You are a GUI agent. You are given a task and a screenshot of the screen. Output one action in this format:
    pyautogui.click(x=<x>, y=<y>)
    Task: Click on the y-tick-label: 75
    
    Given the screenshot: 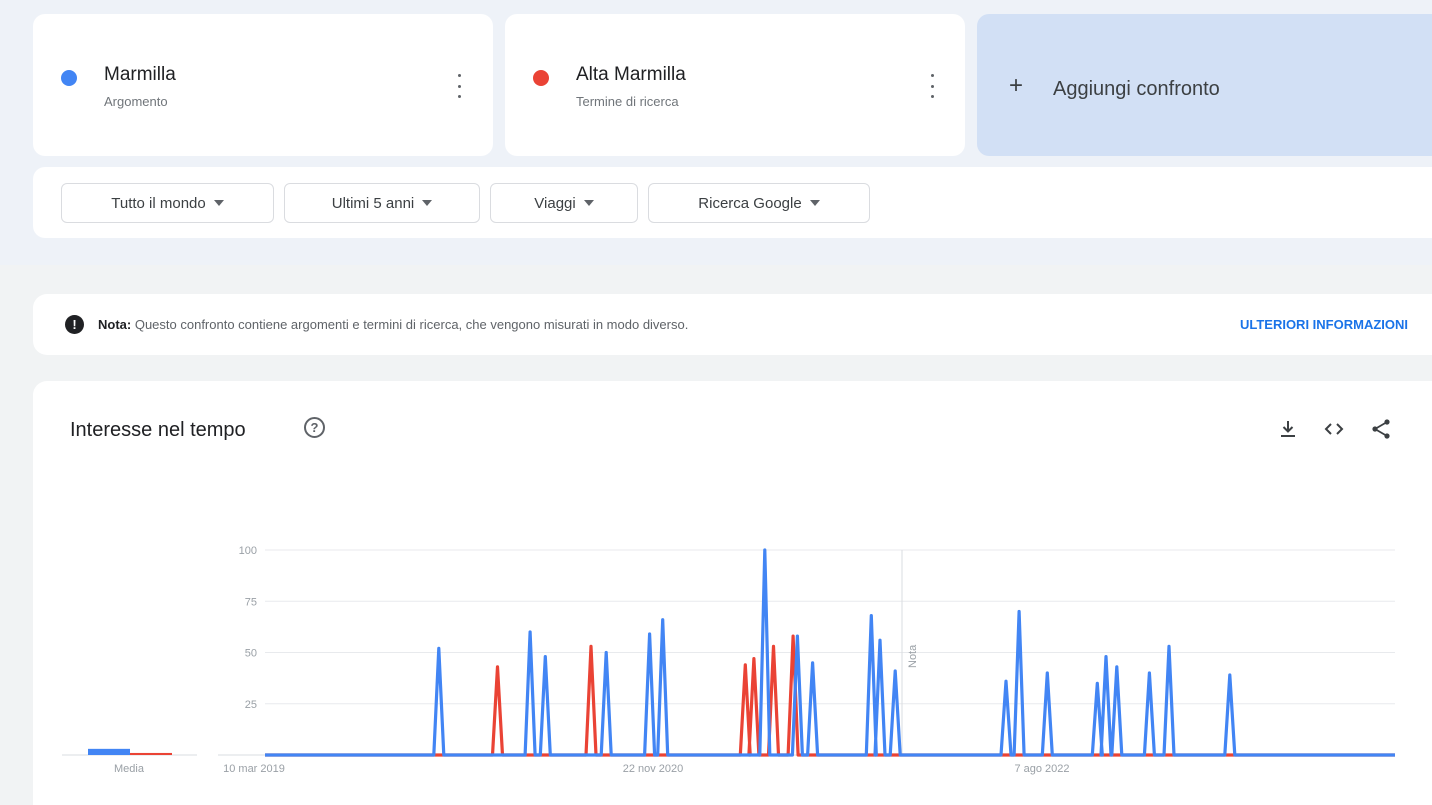 What is the action you would take?
    pyautogui.click(x=251, y=602)
    